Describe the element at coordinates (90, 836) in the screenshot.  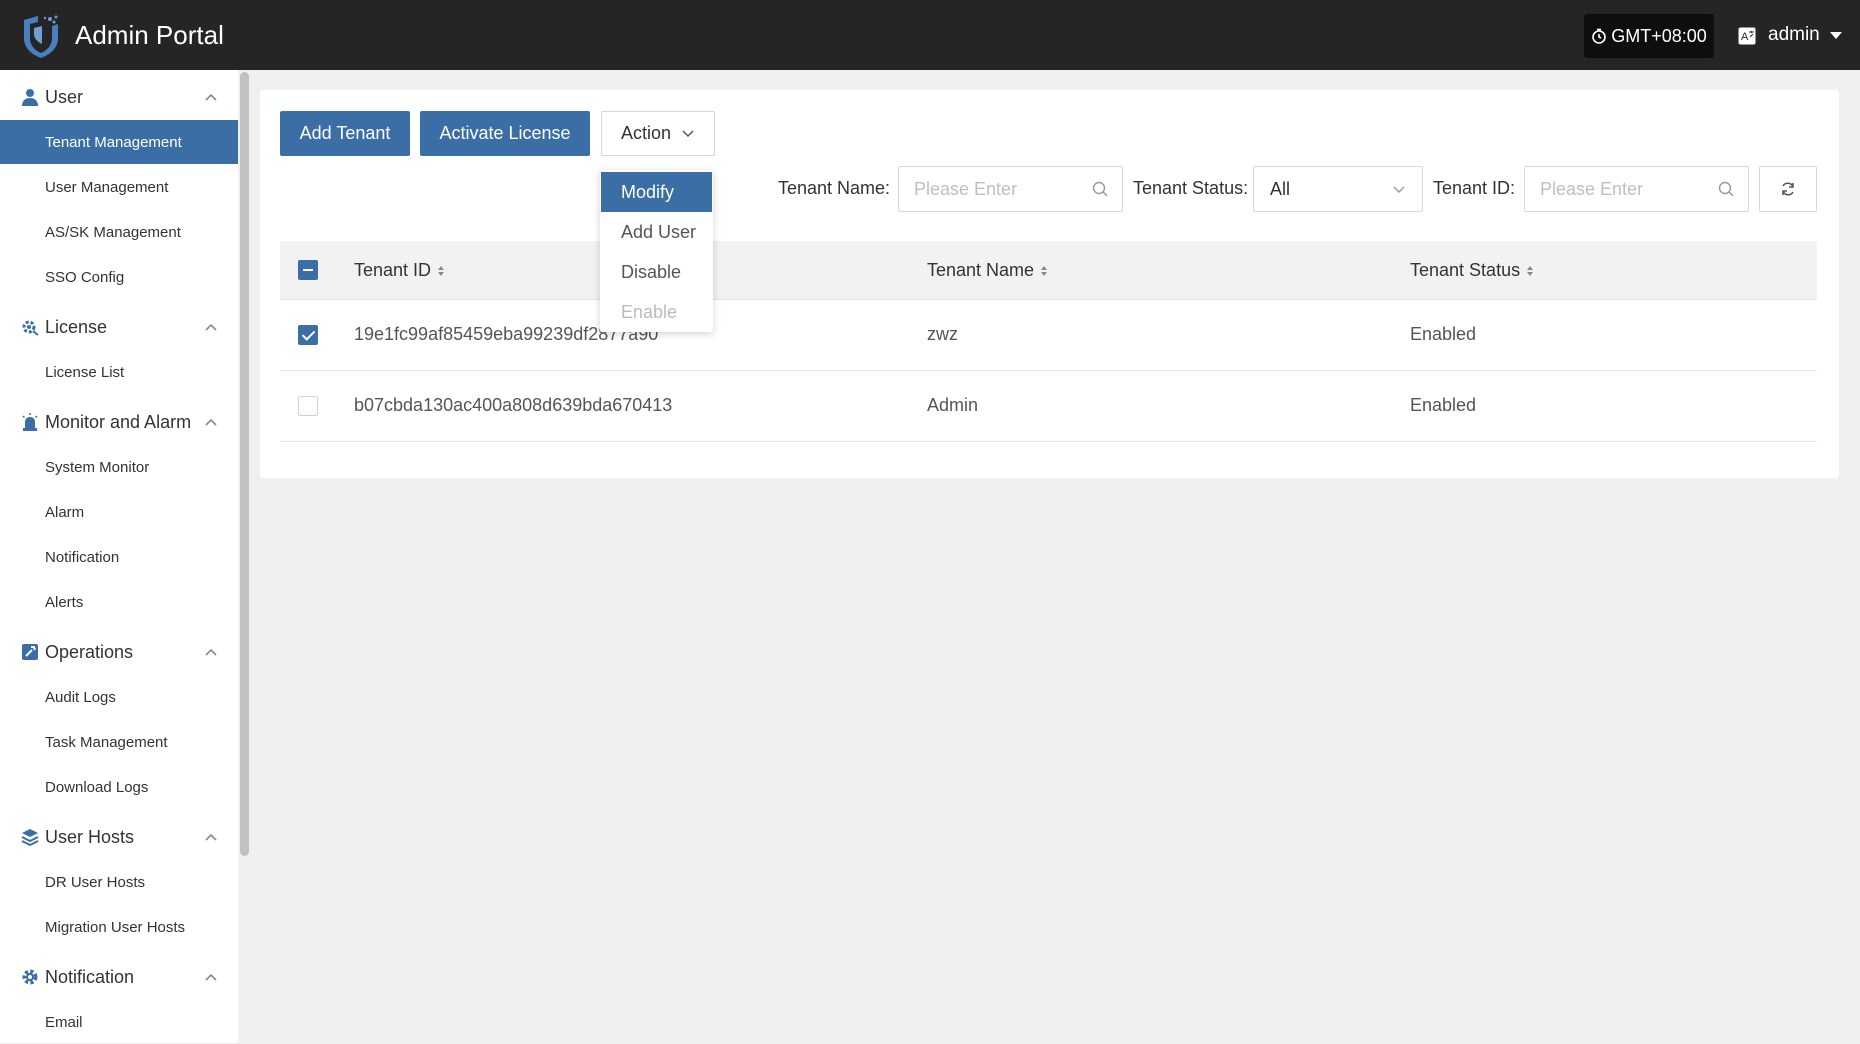
I see `sidebar-group-label: User Hosts` at that location.